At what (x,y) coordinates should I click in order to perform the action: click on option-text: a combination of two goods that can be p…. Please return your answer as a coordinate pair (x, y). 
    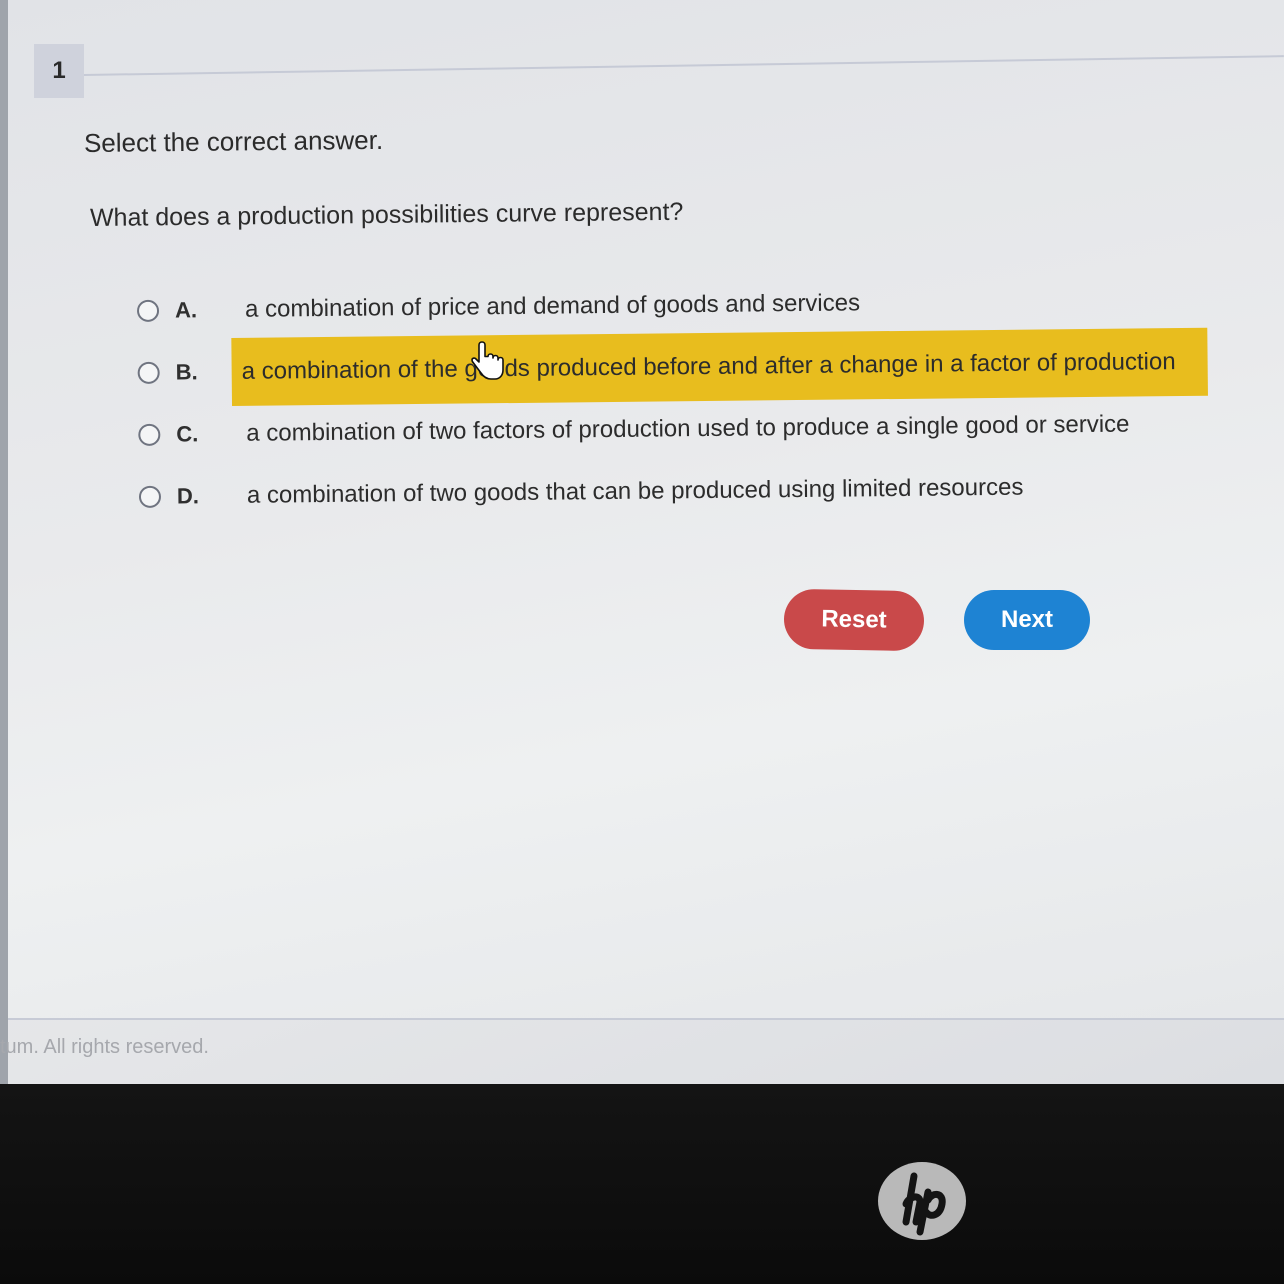
    Looking at the image, I should click on (635, 492).